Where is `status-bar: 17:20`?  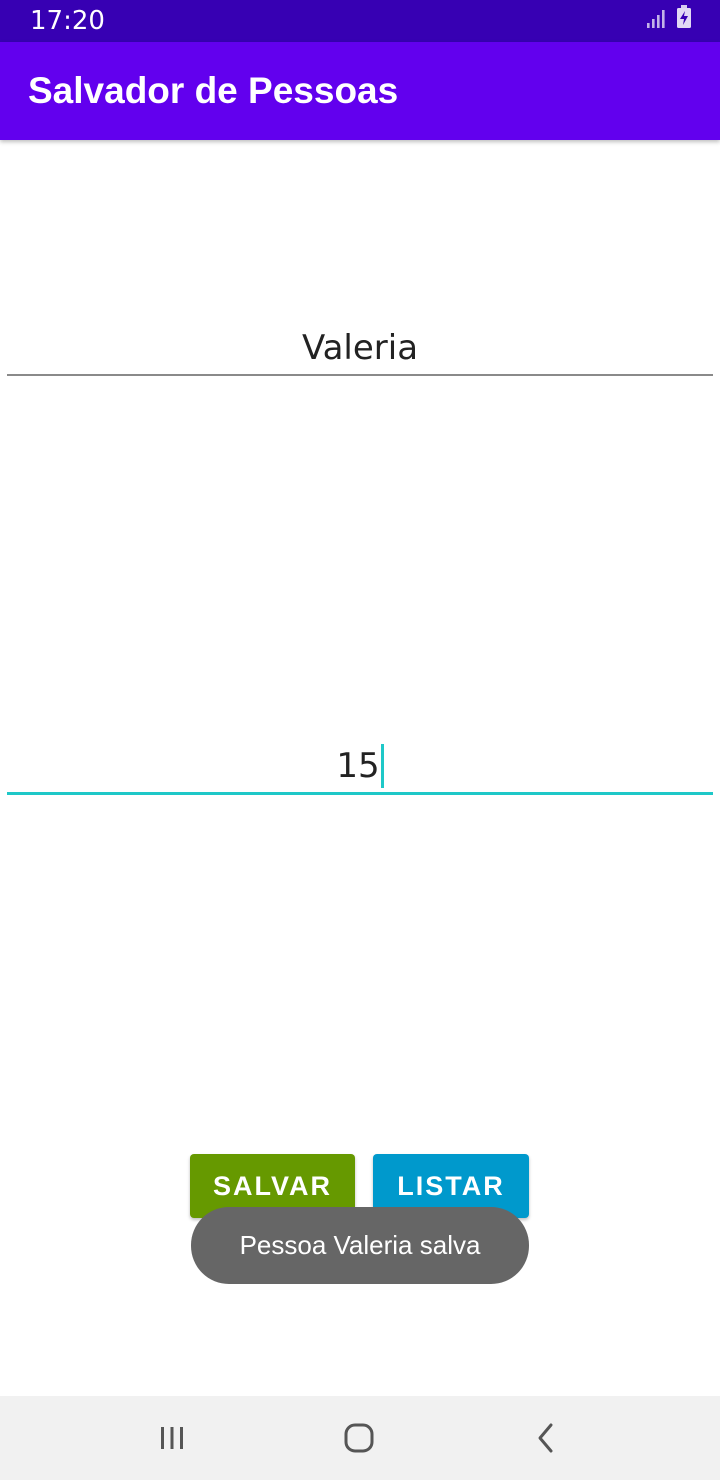 status-bar: 17:20 is located at coordinates (360, 21).